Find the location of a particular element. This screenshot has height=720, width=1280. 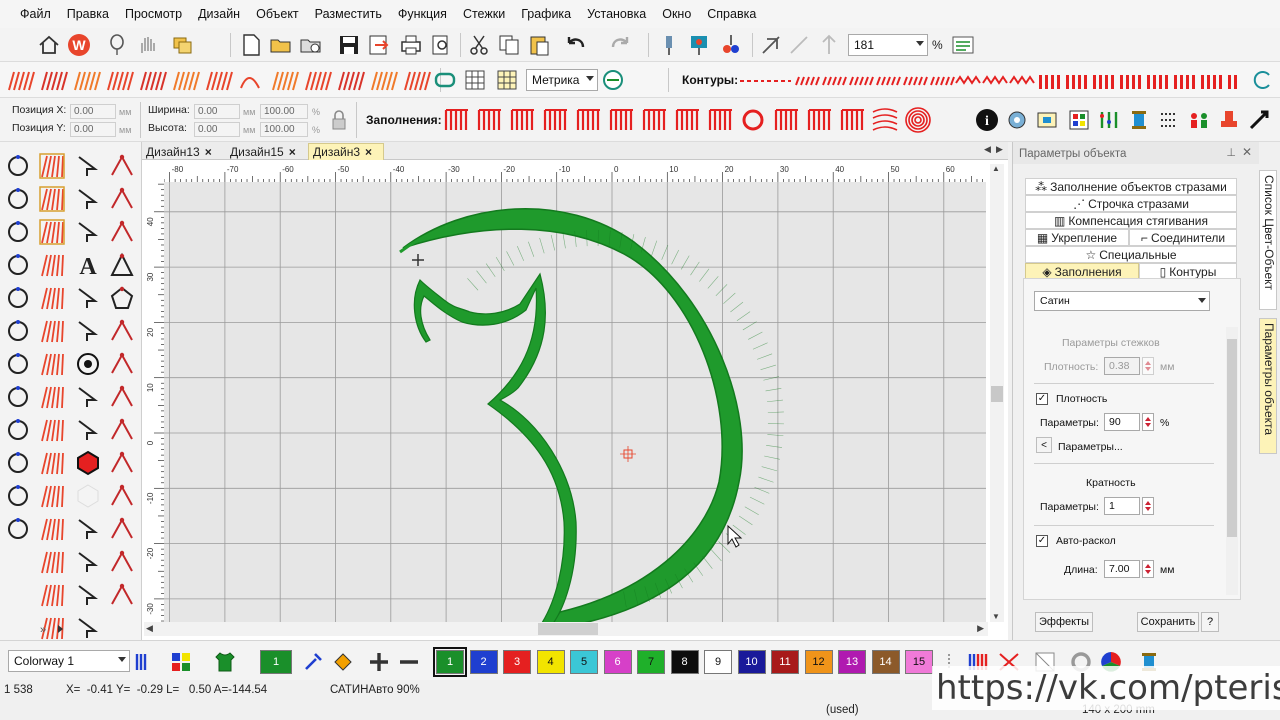

vertical-scroll-thumb is located at coordinates (997, 394).